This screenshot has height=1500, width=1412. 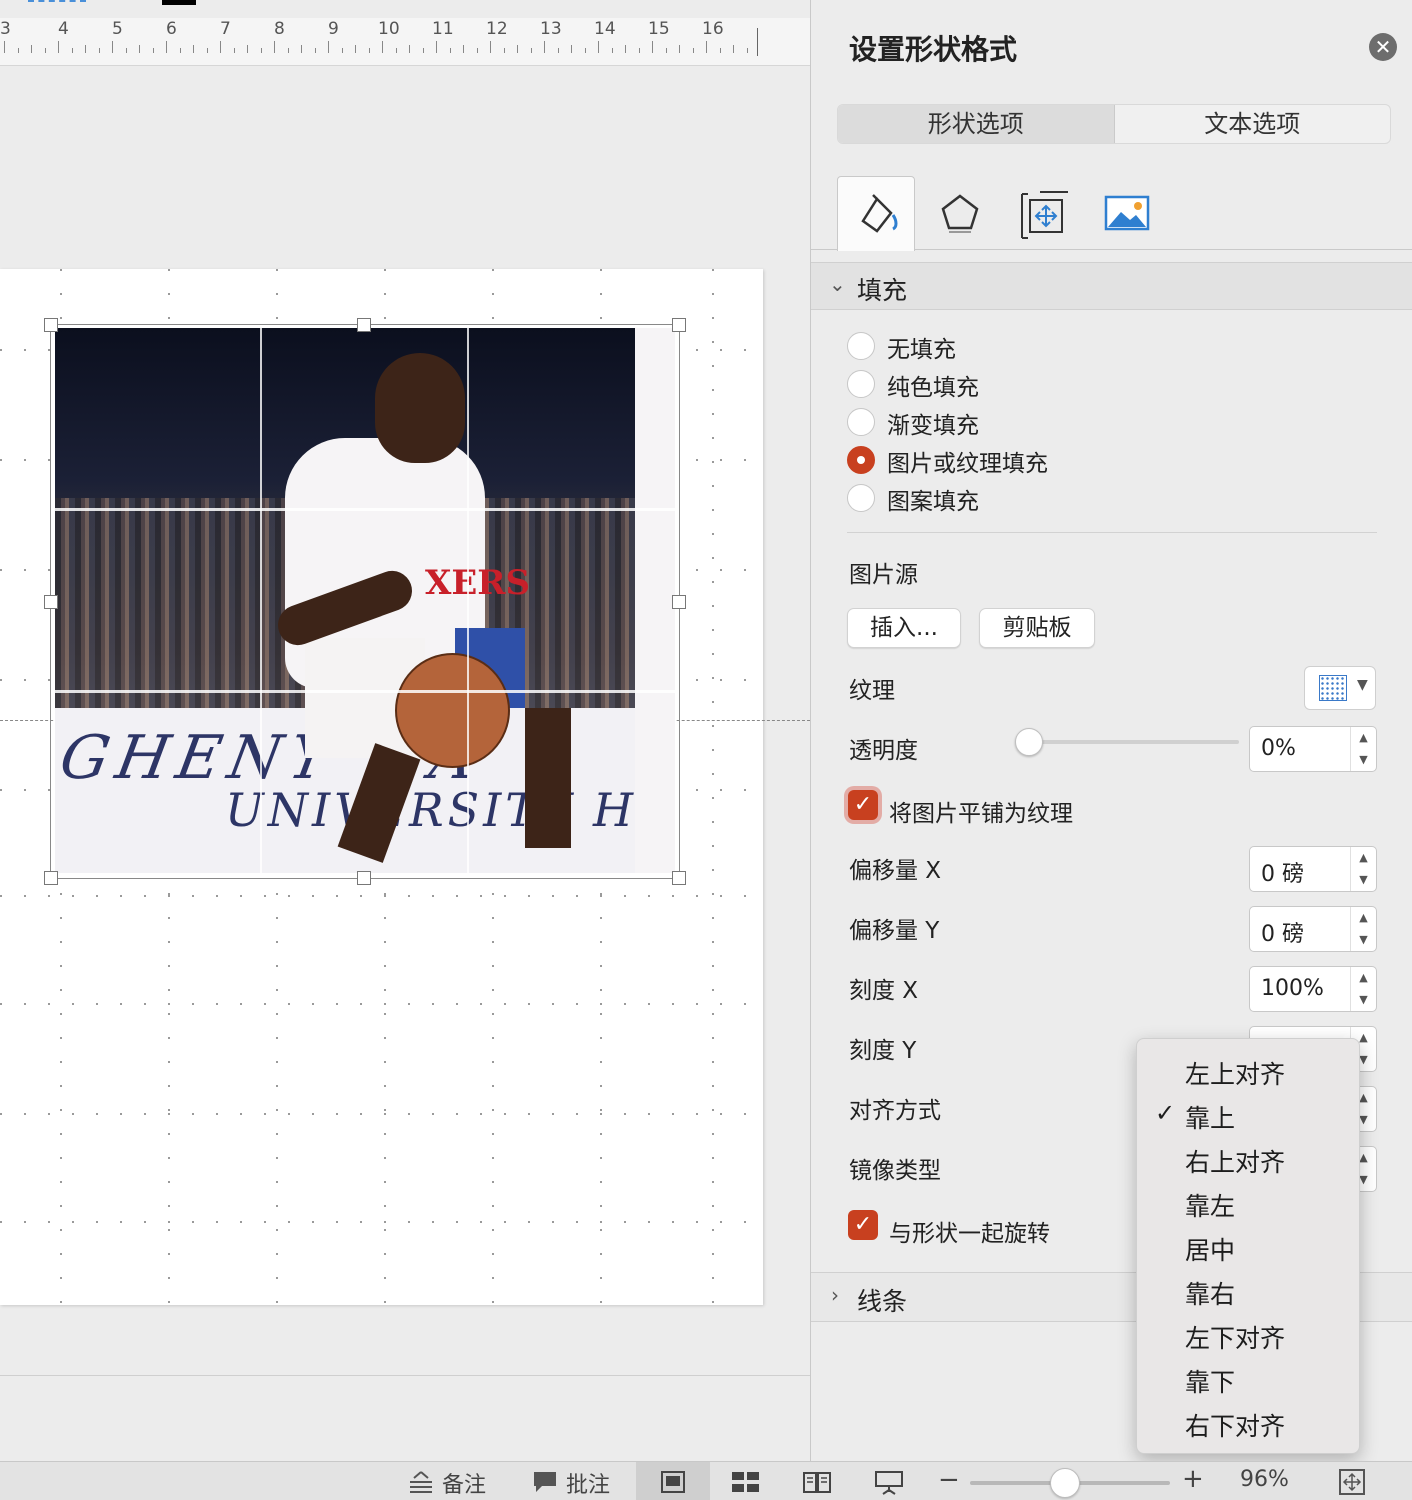 What do you see at coordinates (976, 124) in the screenshot?
I see `tab-shape-options: 形状选项` at bounding box center [976, 124].